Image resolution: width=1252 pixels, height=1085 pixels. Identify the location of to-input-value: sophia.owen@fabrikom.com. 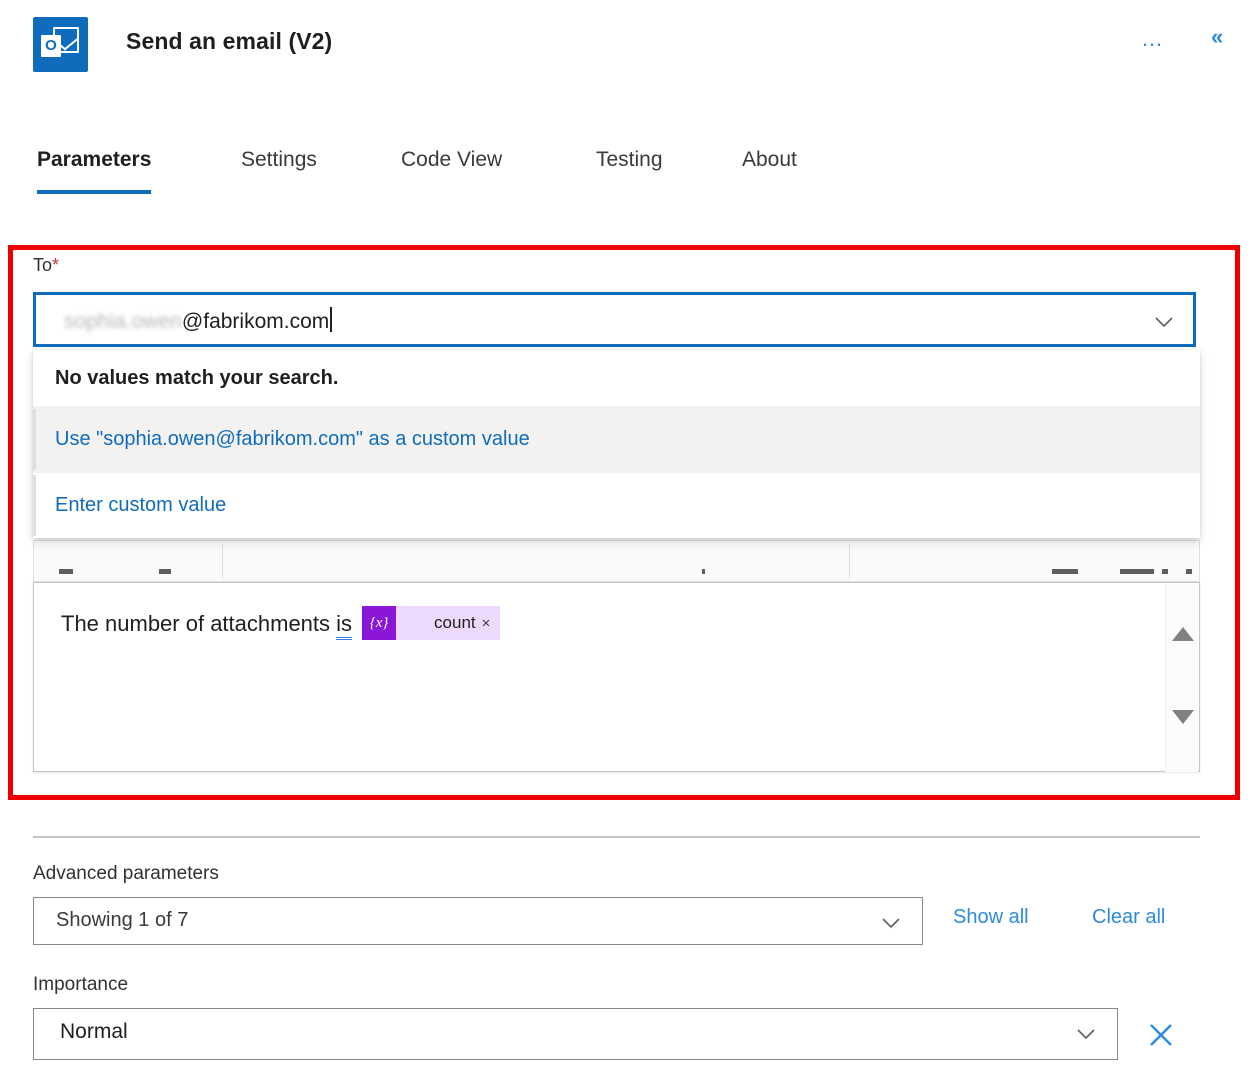
(198, 320).